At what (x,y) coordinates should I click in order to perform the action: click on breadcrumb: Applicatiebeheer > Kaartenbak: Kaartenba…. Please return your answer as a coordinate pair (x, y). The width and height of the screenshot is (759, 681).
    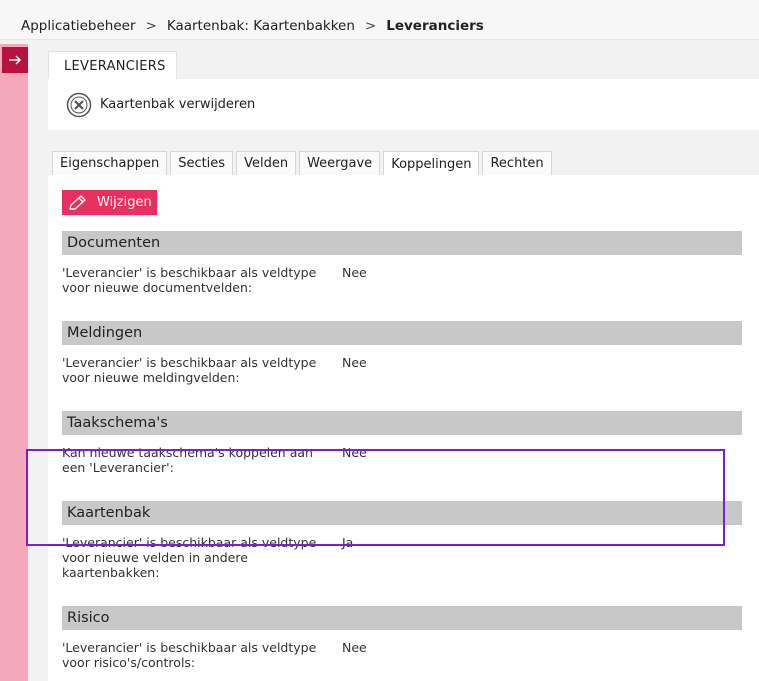
    Looking at the image, I should click on (379, 20).